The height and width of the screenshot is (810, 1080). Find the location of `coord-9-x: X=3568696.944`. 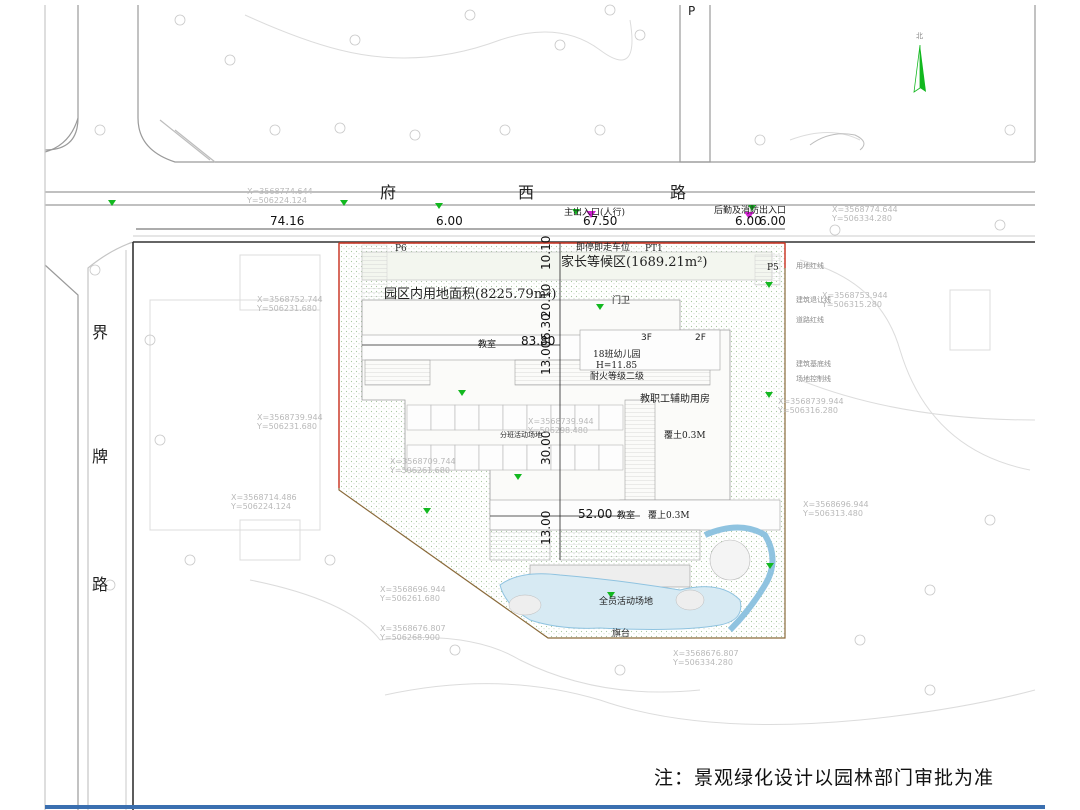

coord-9-x: X=3568696.944 is located at coordinates (836, 504).